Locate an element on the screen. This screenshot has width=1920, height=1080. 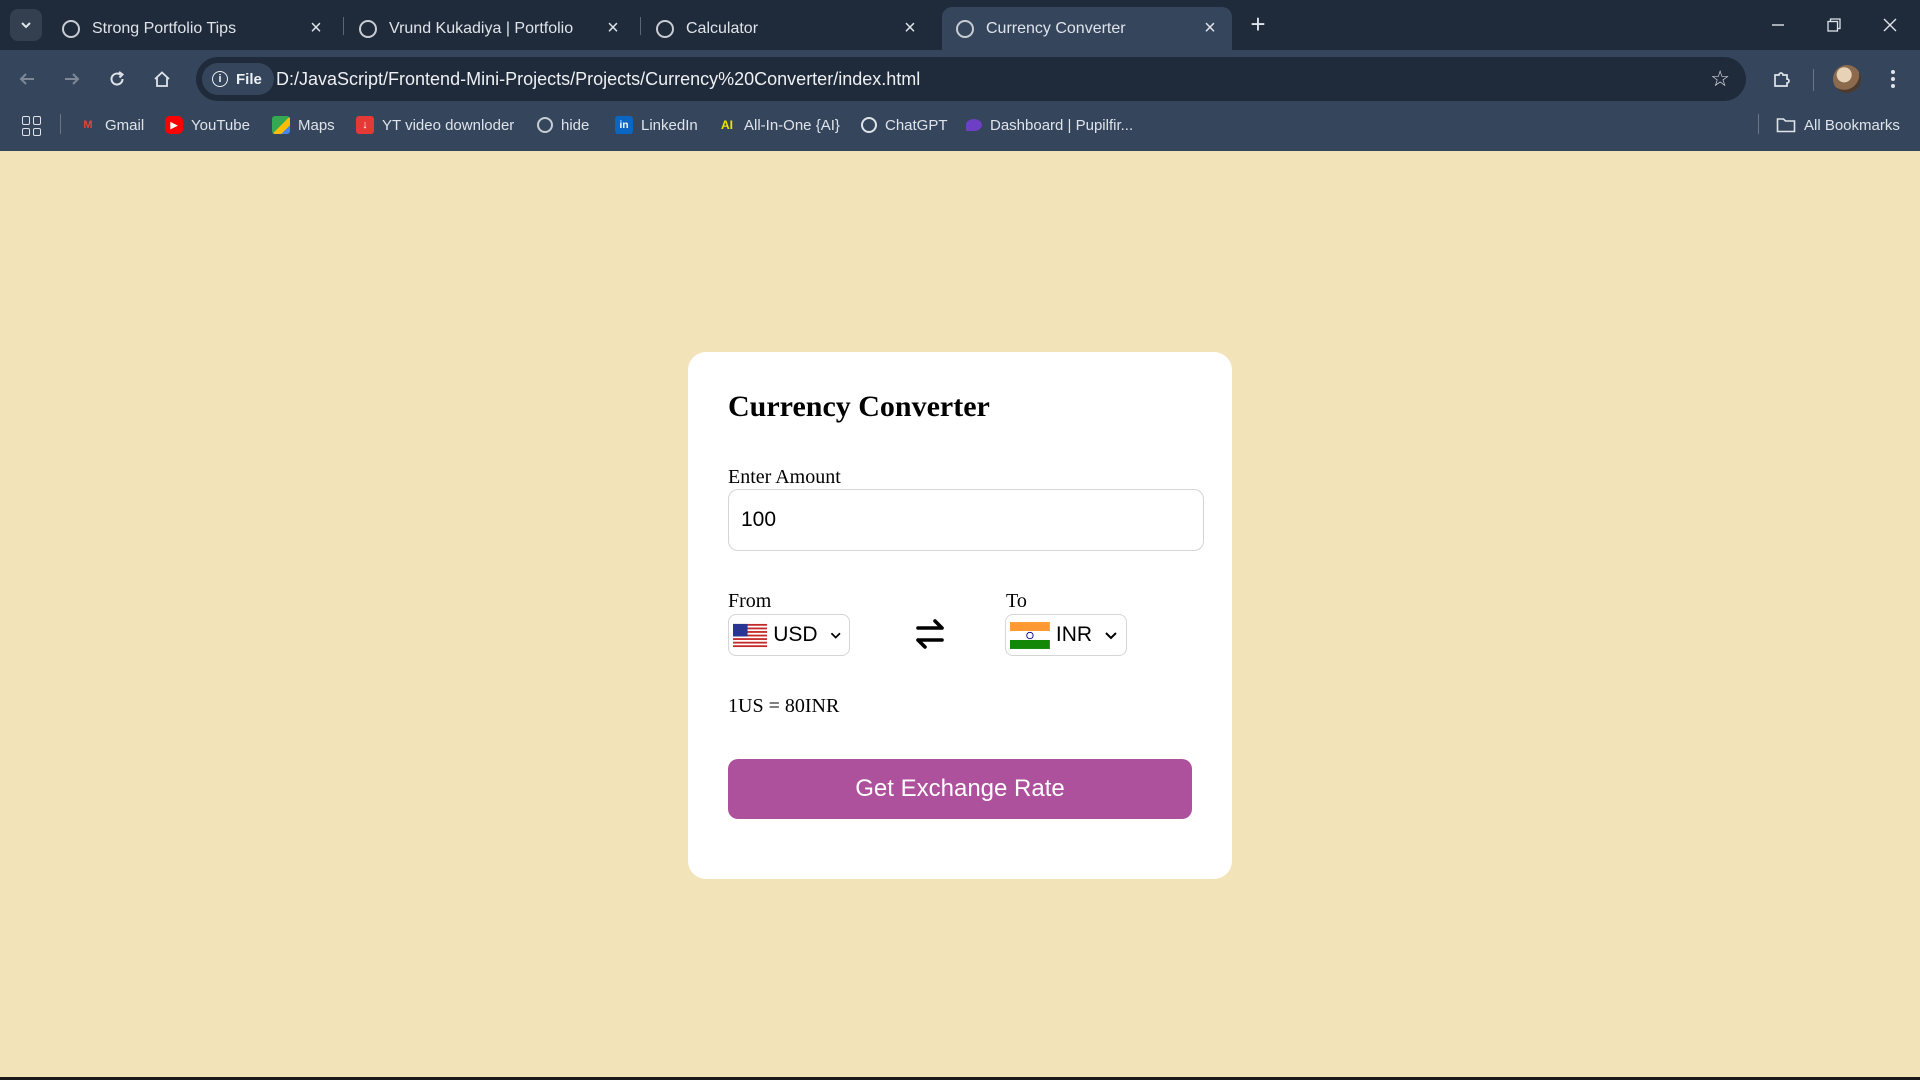
apps-grid-icon is located at coordinates (32, 126).